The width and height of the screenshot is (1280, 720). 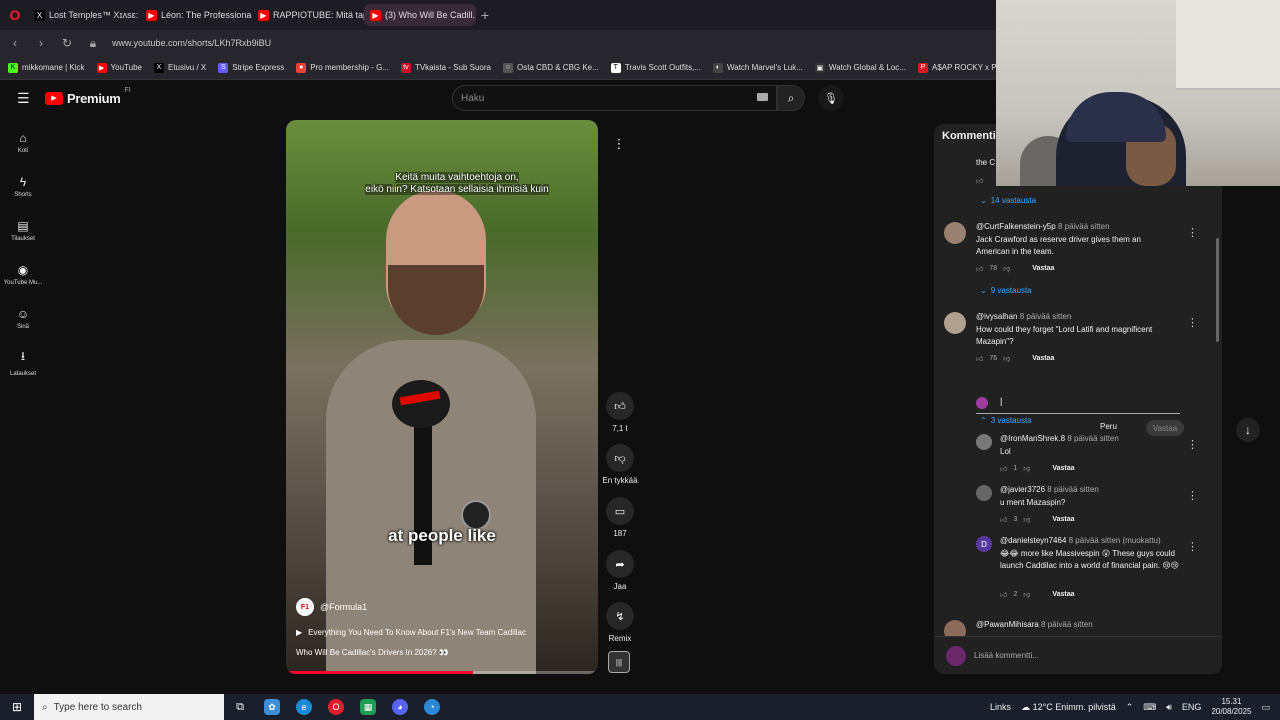 What do you see at coordinates (1248, 430) in the screenshot?
I see `arrow-down-icon: ↓` at bounding box center [1248, 430].